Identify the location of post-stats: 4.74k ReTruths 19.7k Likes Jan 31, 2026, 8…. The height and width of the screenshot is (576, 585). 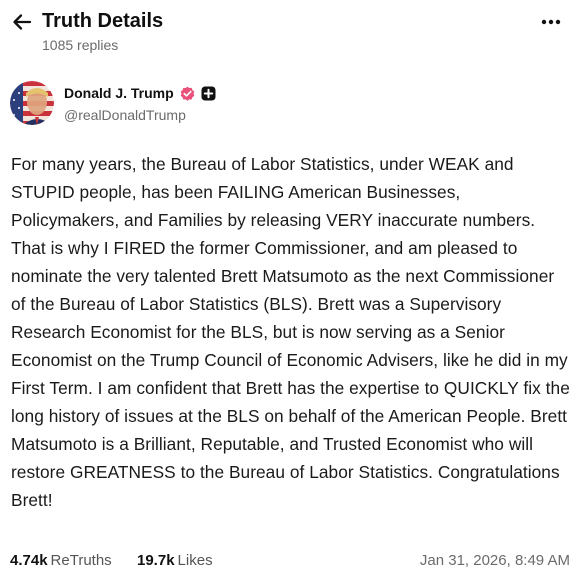
(290, 562).